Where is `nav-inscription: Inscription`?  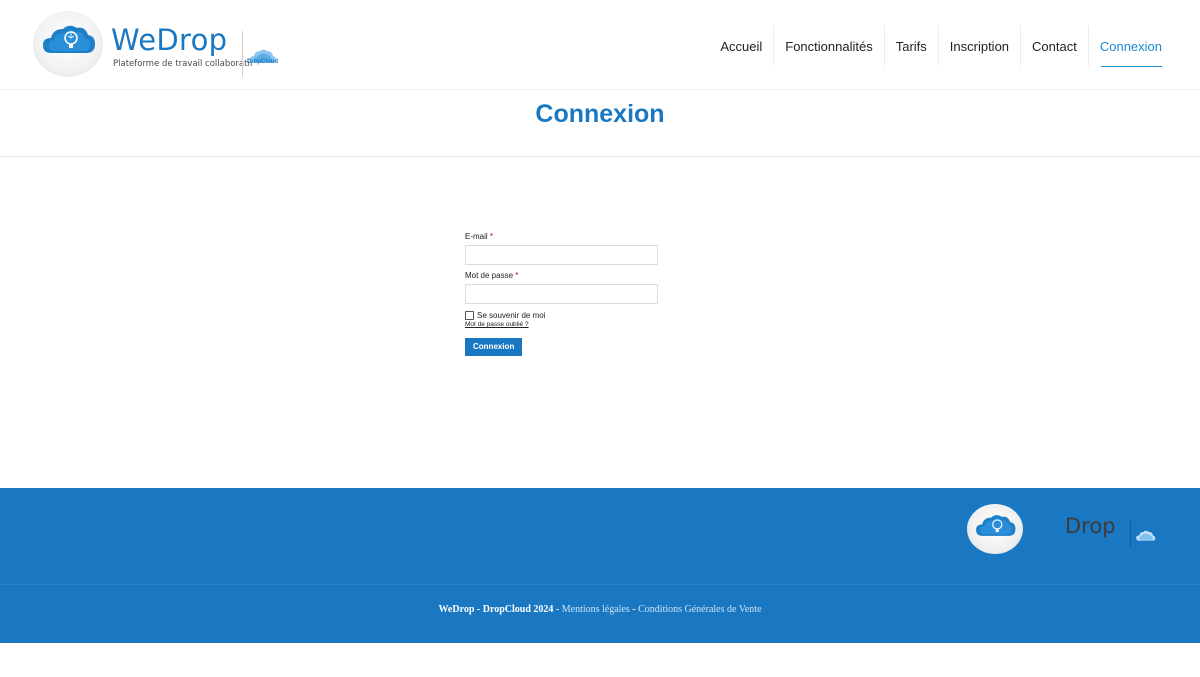 nav-inscription: Inscription is located at coordinates (980, 46).